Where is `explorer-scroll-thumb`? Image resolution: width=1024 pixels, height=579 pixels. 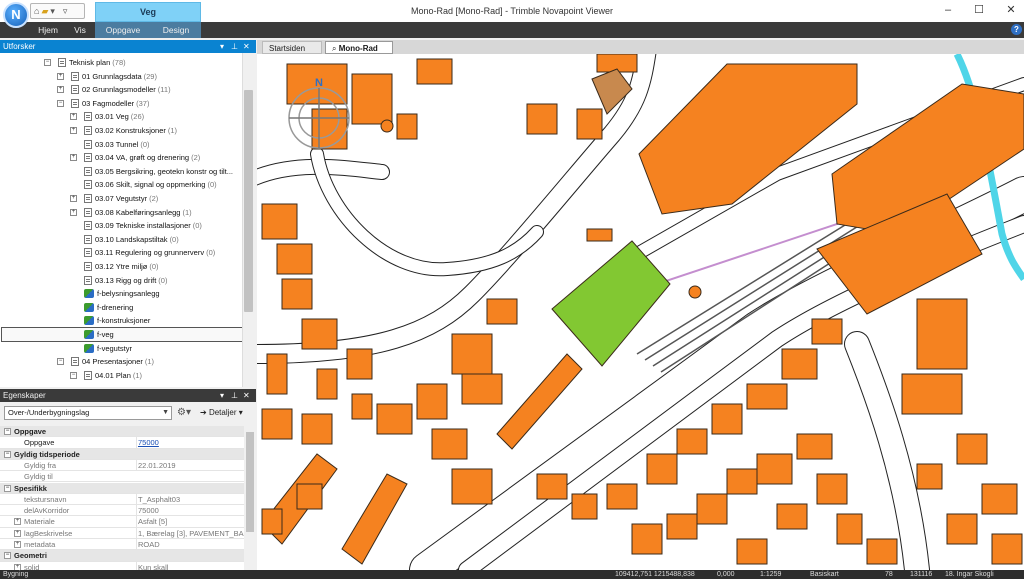 explorer-scroll-thumb is located at coordinates (248, 201).